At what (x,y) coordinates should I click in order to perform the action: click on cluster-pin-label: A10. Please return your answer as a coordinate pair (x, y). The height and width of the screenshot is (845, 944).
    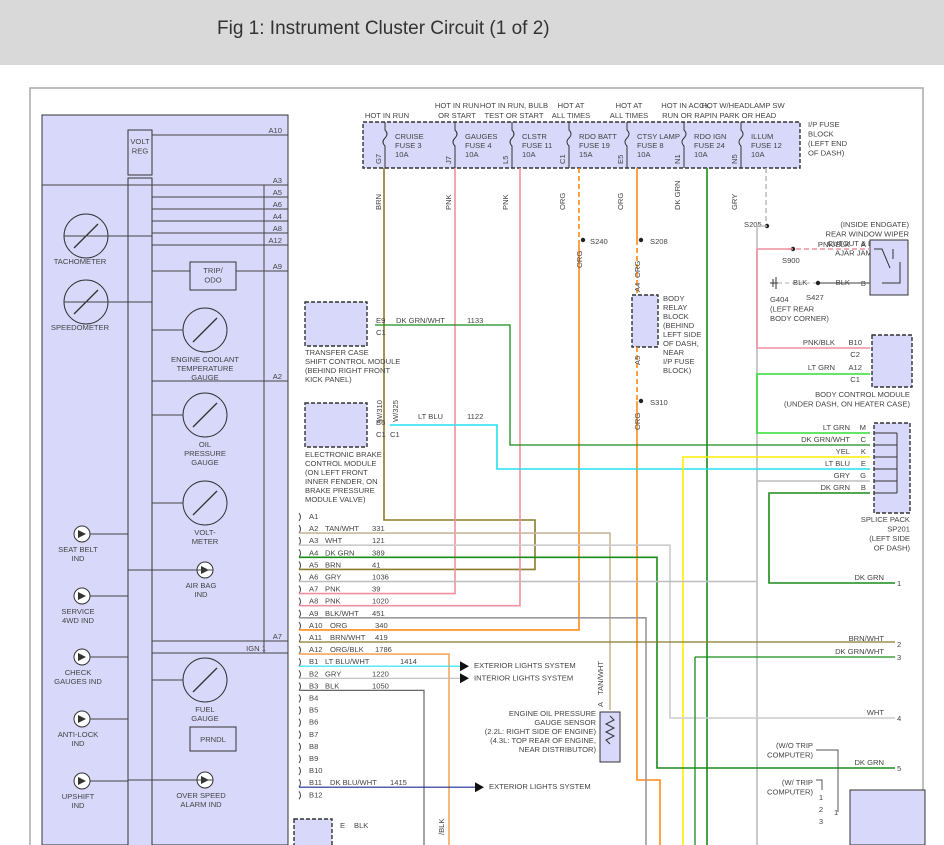
    Looking at the image, I should click on (275, 130).